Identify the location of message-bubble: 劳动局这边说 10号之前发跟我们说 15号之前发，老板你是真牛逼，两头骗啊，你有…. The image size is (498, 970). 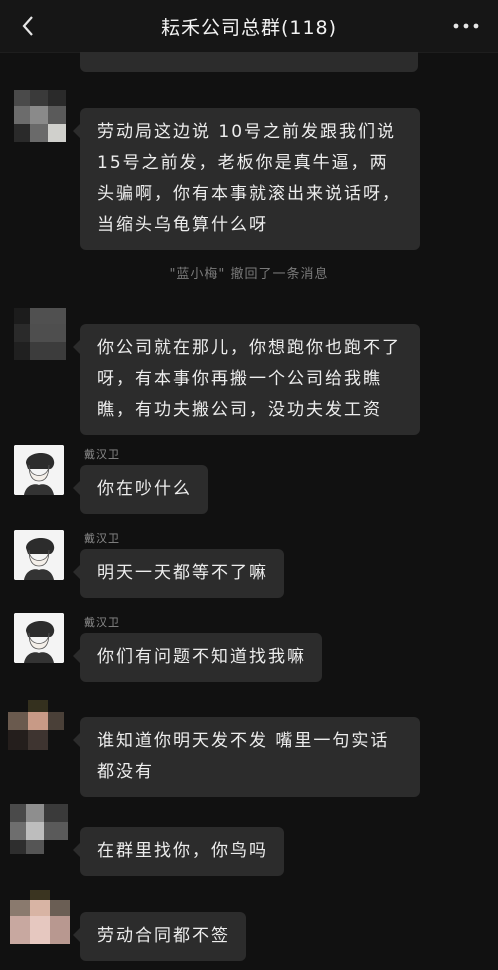
(246, 179).